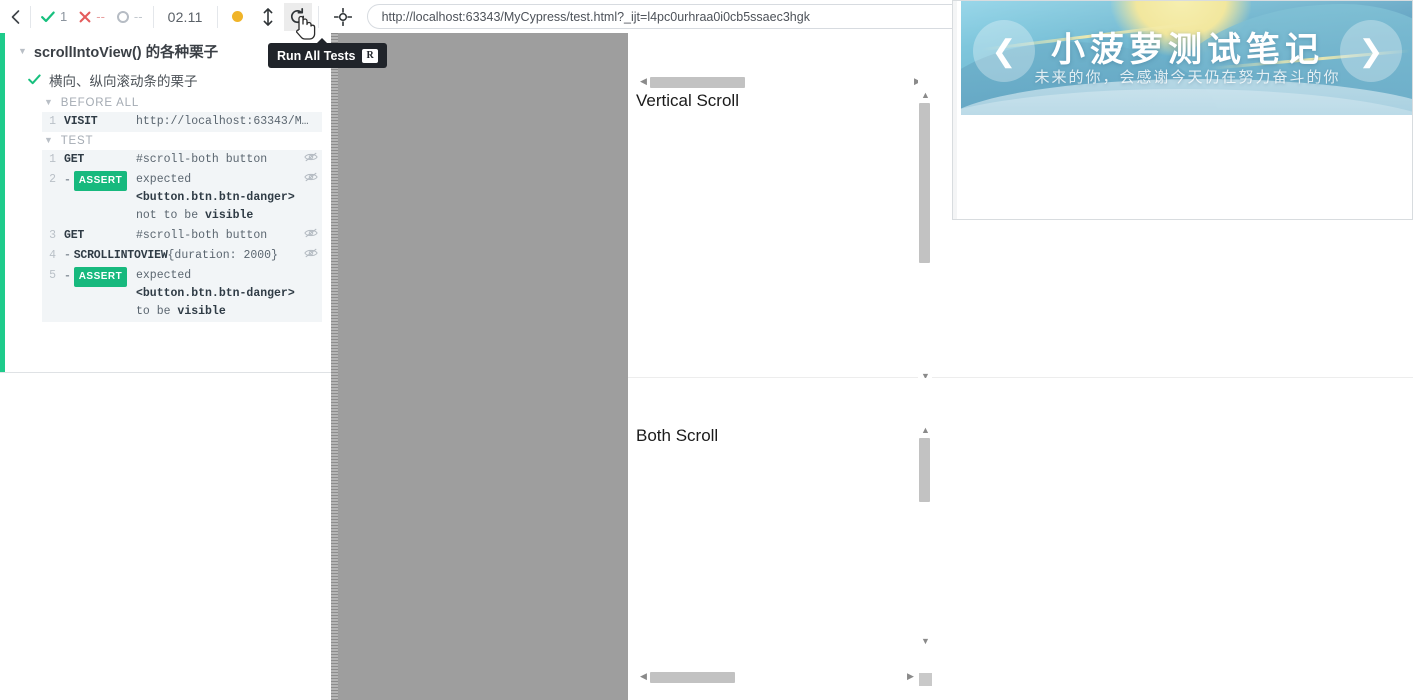 Image resolution: width=1413 pixels, height=700 pixels. I want to click on panel-left-edge, so click(955, 110).